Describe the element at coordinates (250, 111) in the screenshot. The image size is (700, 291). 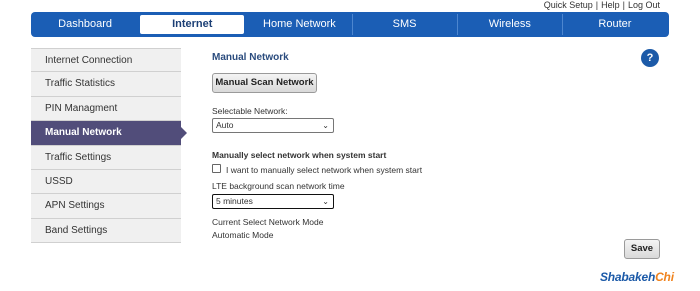
I see `selectable-network-label: Selectable Network:` at that location.